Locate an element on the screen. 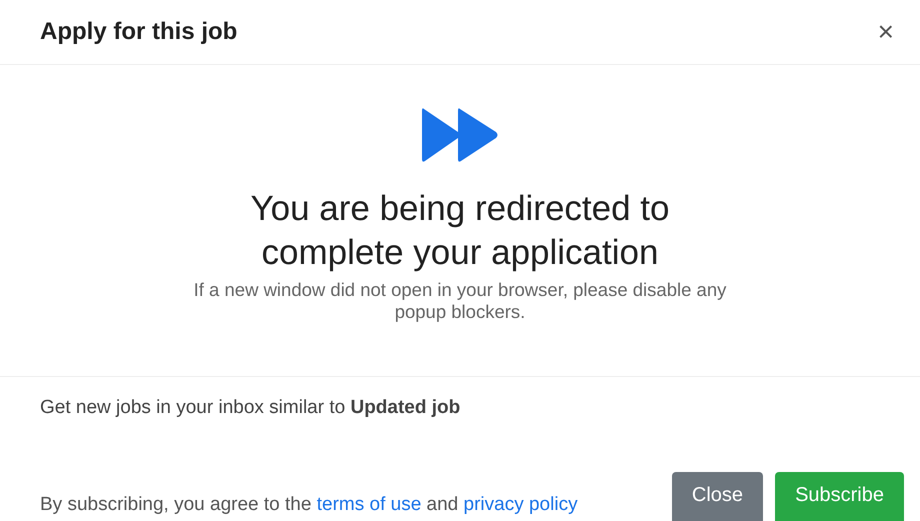 This screenshot has height=521, width=920. terms-link: terms of use is located at coordinates (369, 504).